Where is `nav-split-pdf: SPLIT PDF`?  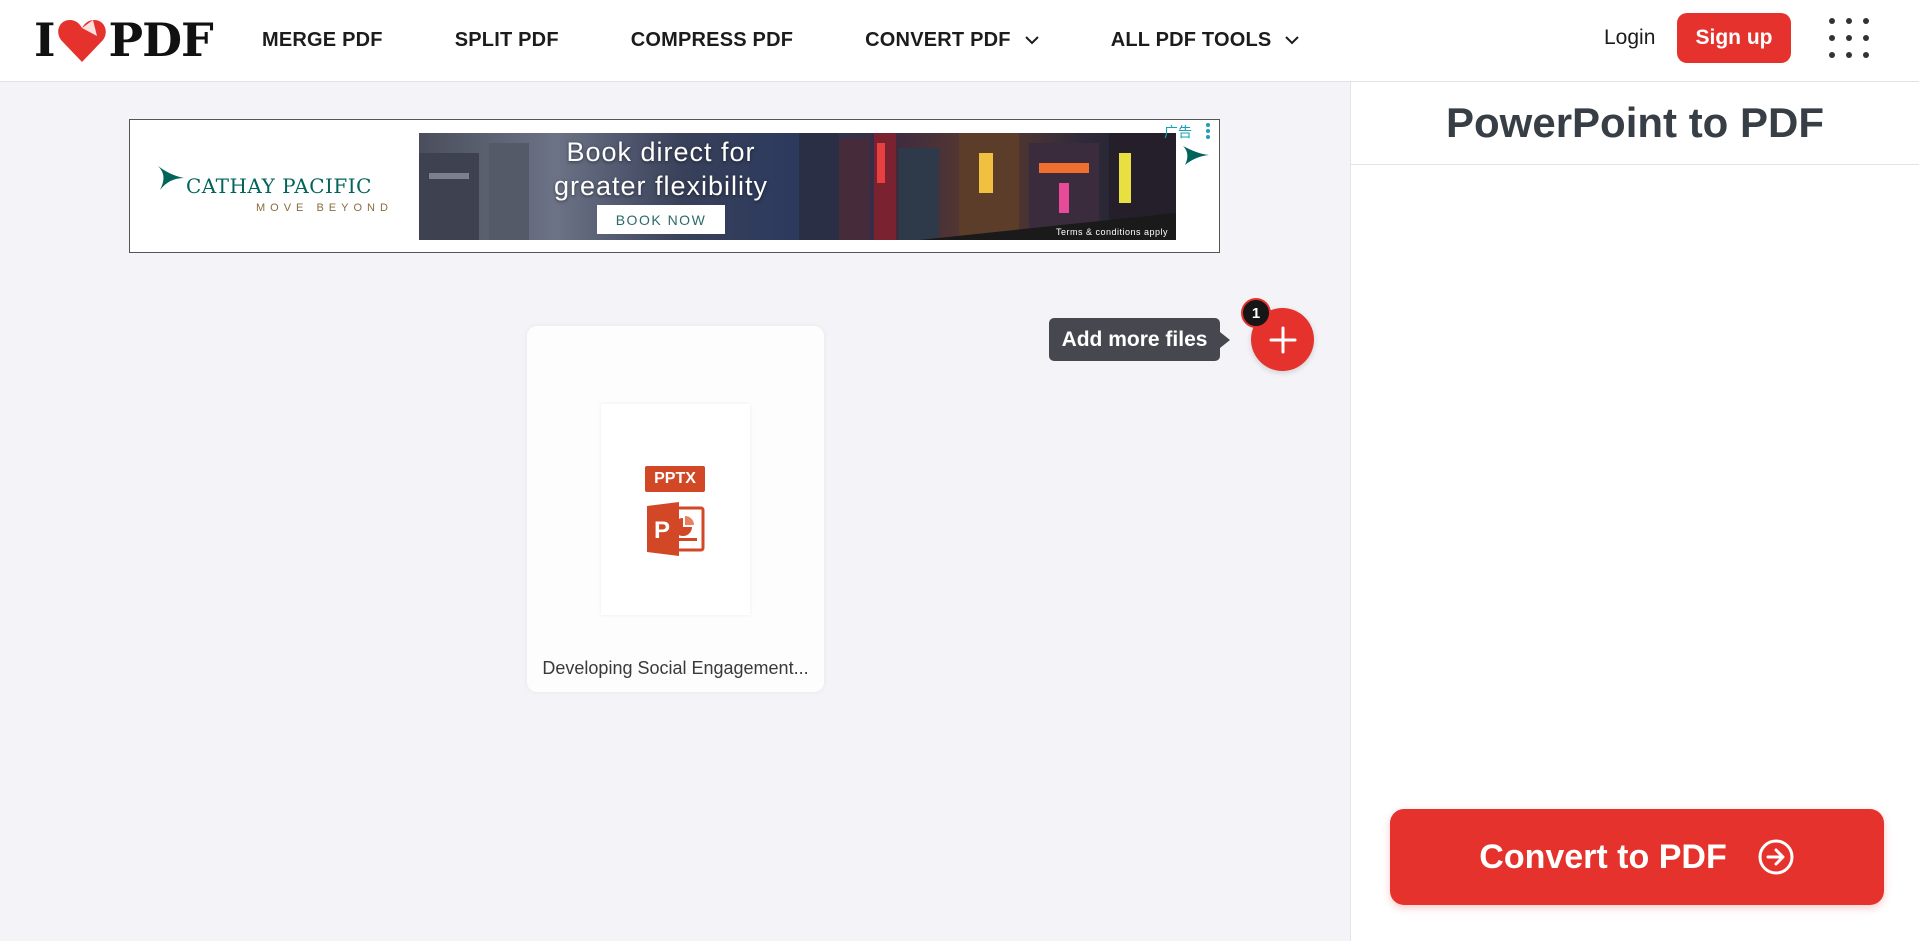 nav-split-pdf: SPLIT PDF is located at coordinates (507, 40).